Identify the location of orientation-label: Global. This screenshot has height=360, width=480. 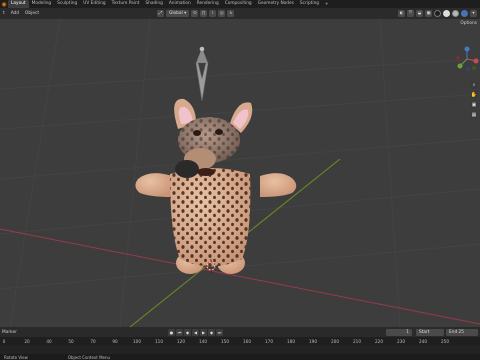
(176, 13).